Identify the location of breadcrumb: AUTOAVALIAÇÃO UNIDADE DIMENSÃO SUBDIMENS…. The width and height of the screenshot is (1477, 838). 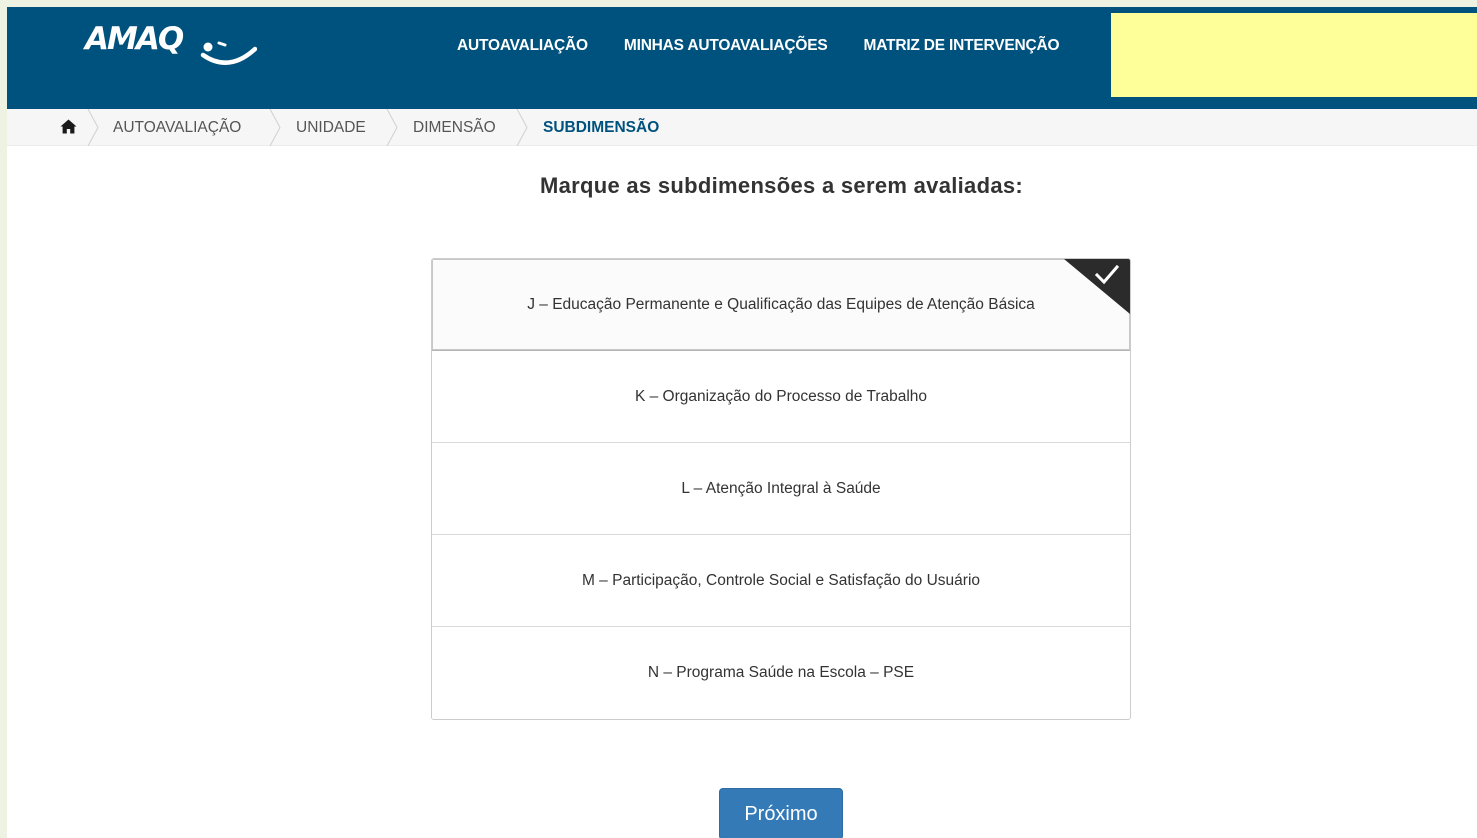
(742, 127).